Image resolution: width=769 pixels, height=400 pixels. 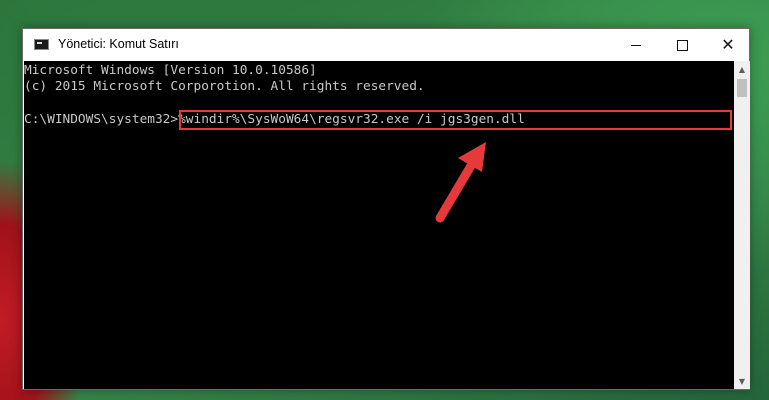 I want to click on minimize-button, so click(x=636, y=45).